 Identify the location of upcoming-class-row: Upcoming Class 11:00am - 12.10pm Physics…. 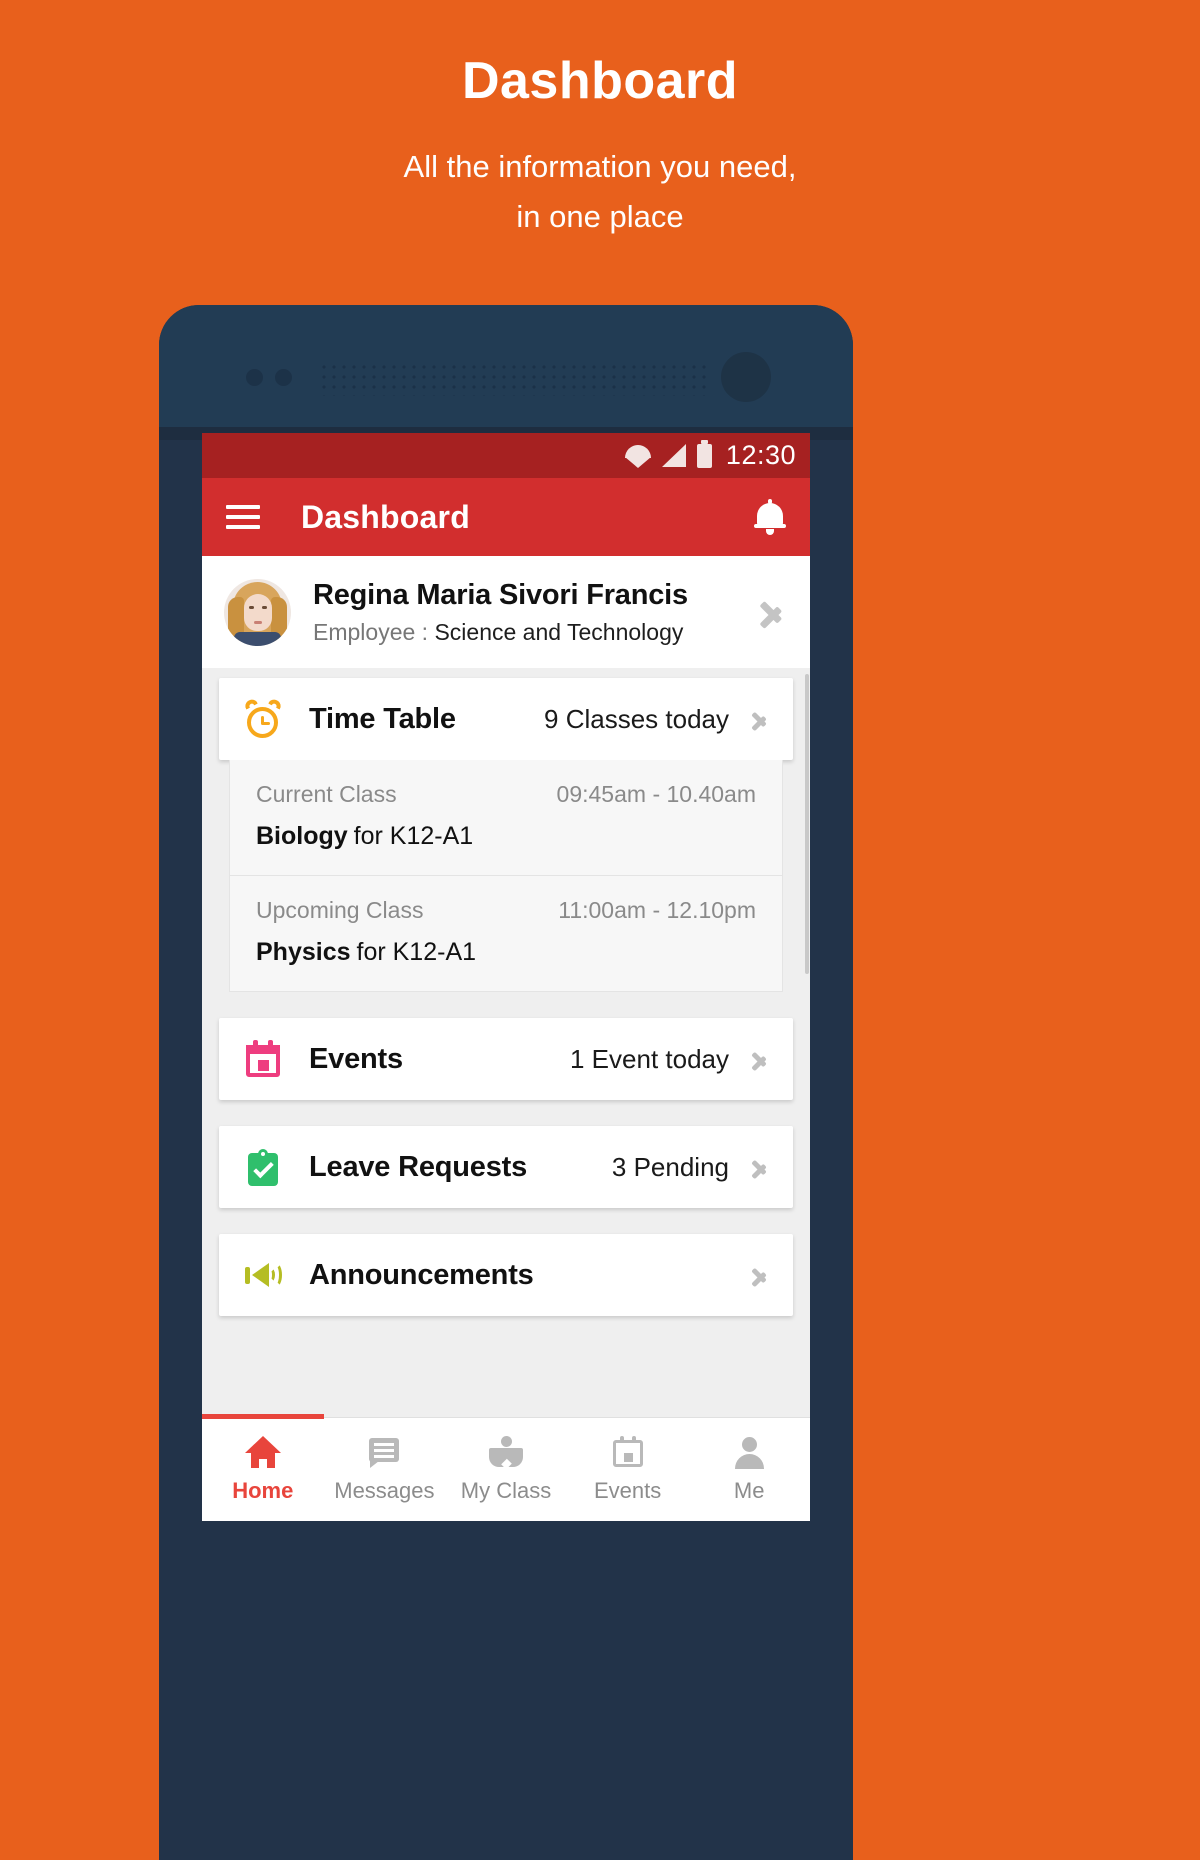
(506, 933).